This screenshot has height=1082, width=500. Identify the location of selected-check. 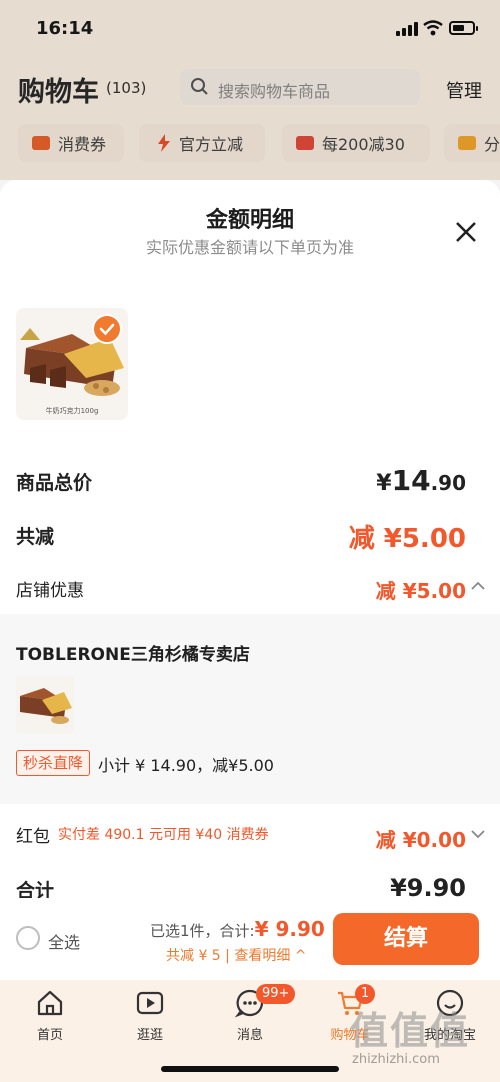
(107, 329).